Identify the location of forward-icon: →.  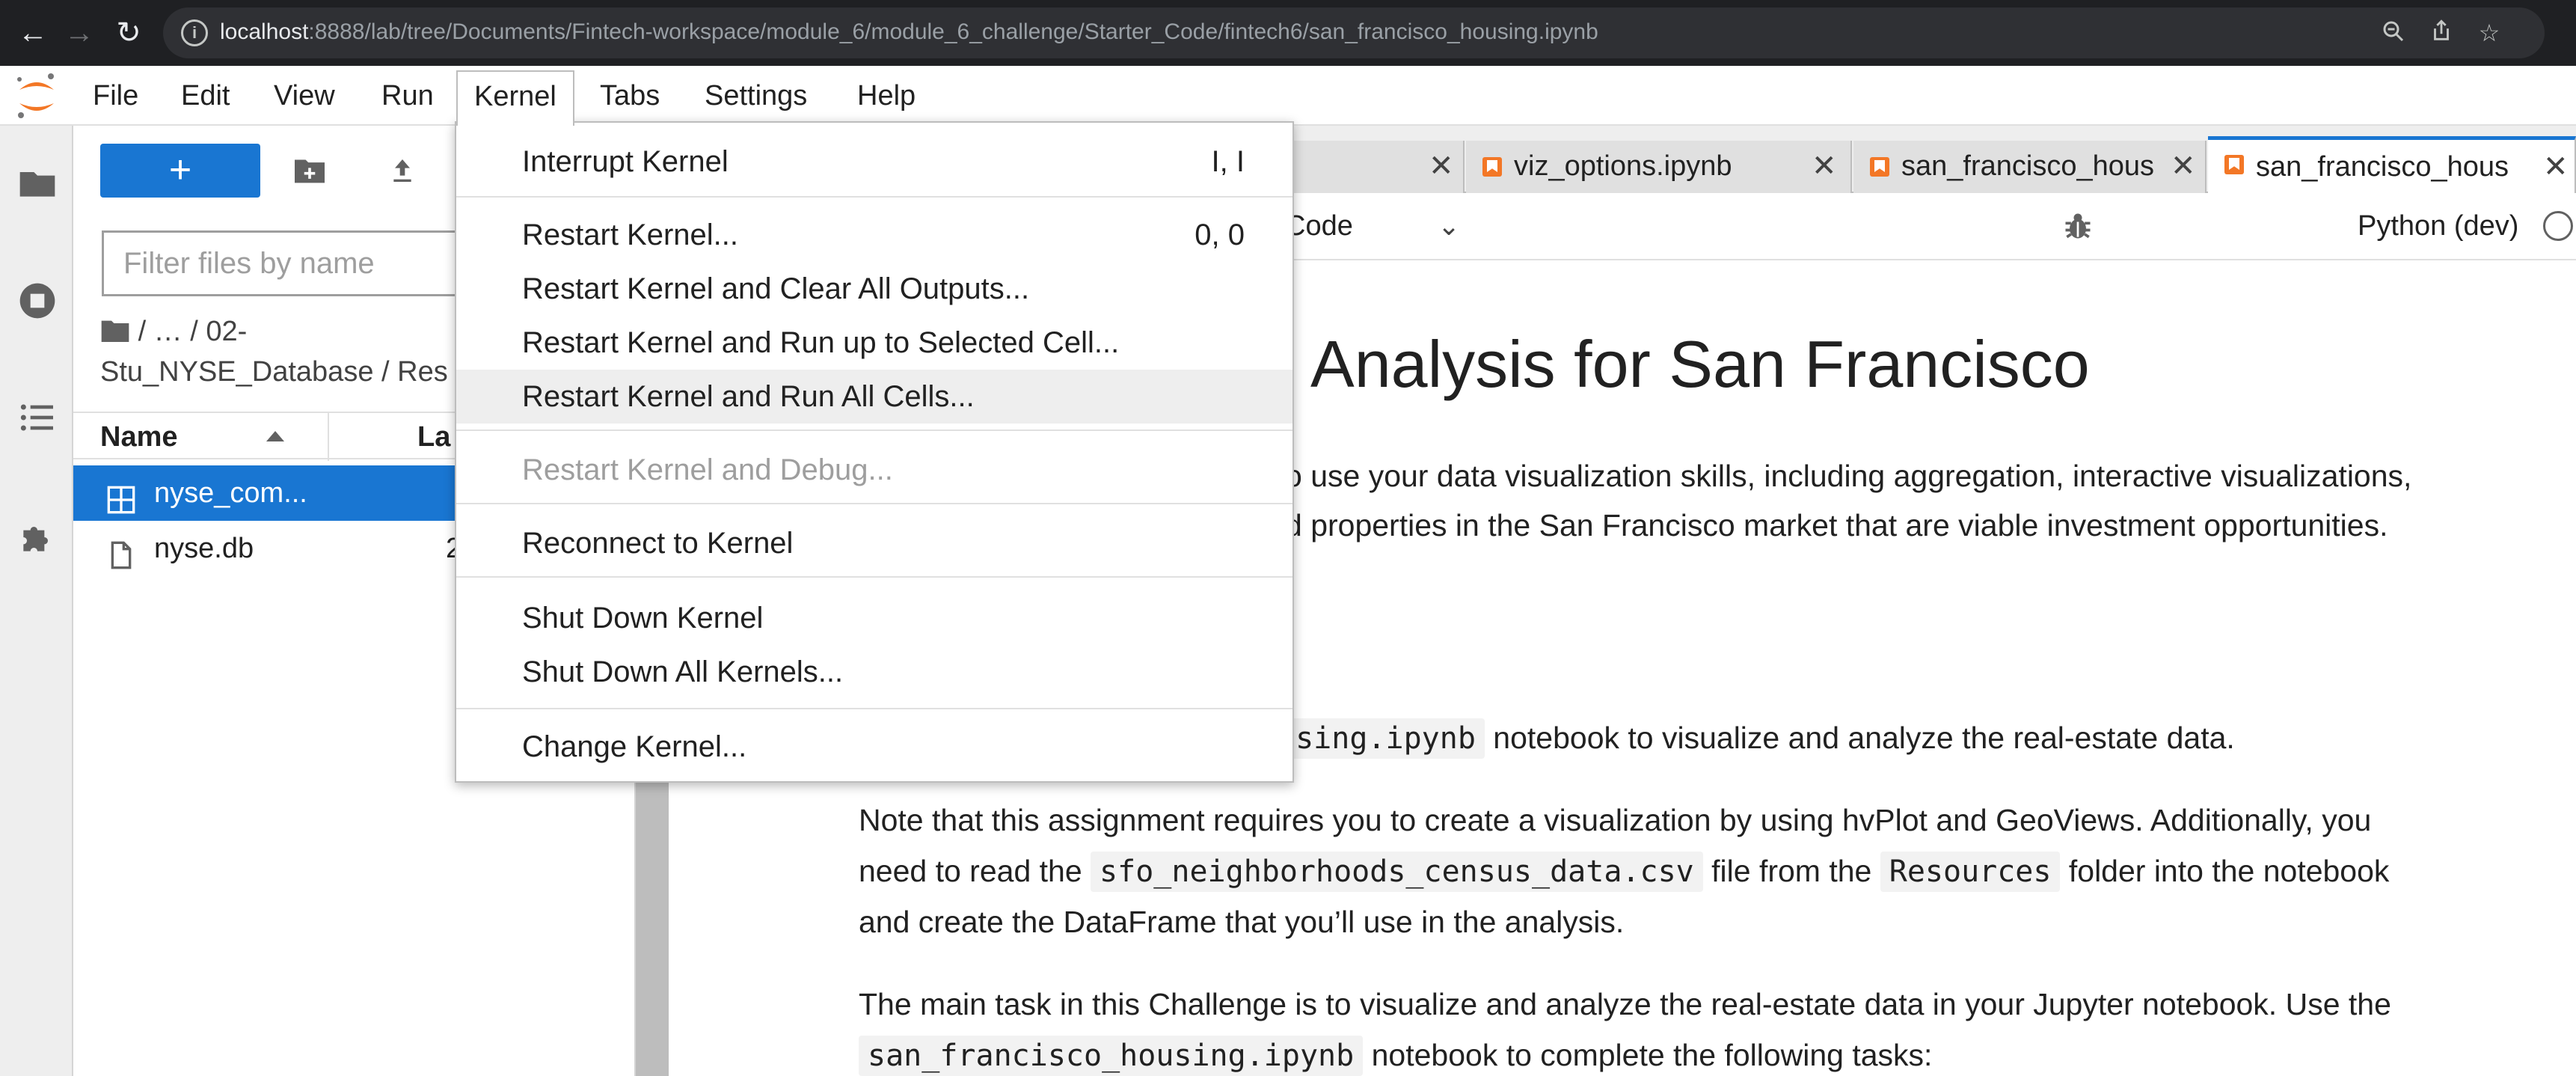
(79, 32).